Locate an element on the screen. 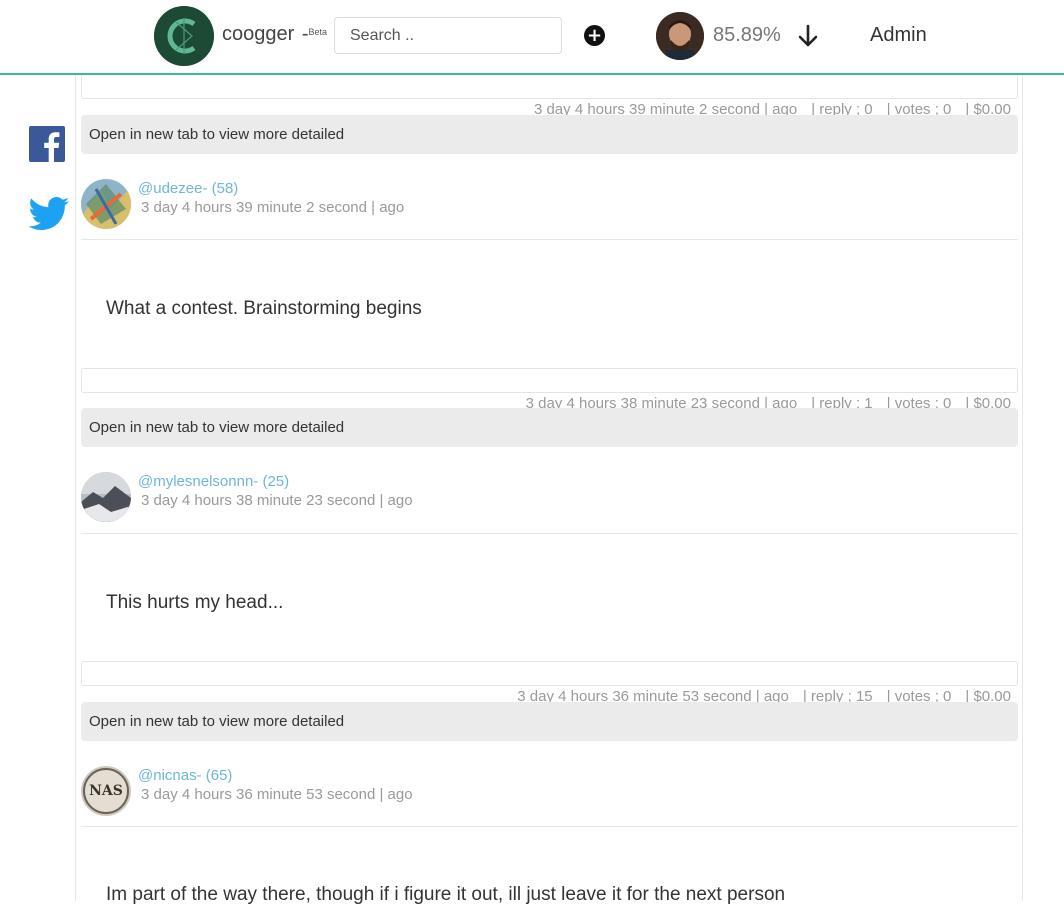 This screenshot has height=906, width=1064. author-time: 3 day 4 hours 36 minute 53 second | ago is located at coordinates (277, 794).